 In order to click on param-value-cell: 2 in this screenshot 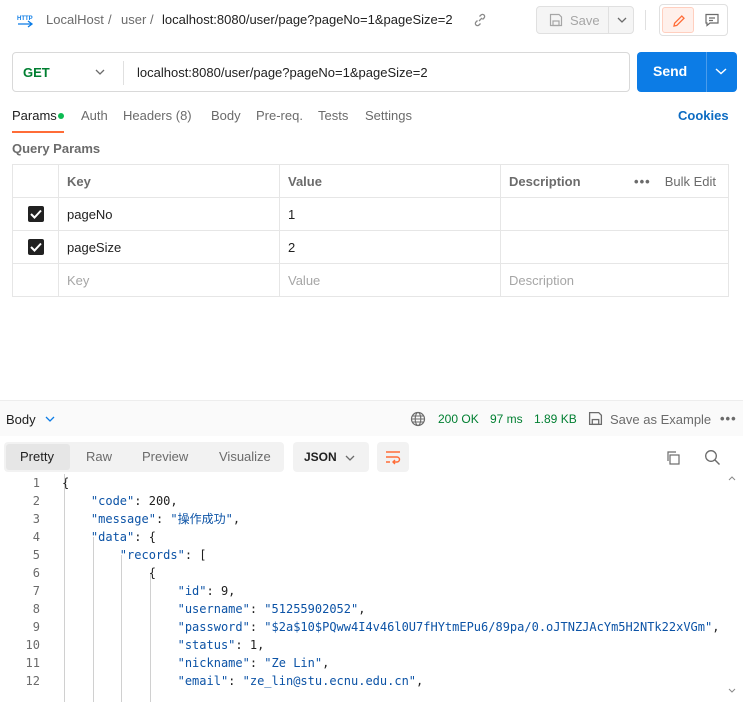, I will do `click(390, 247)`.